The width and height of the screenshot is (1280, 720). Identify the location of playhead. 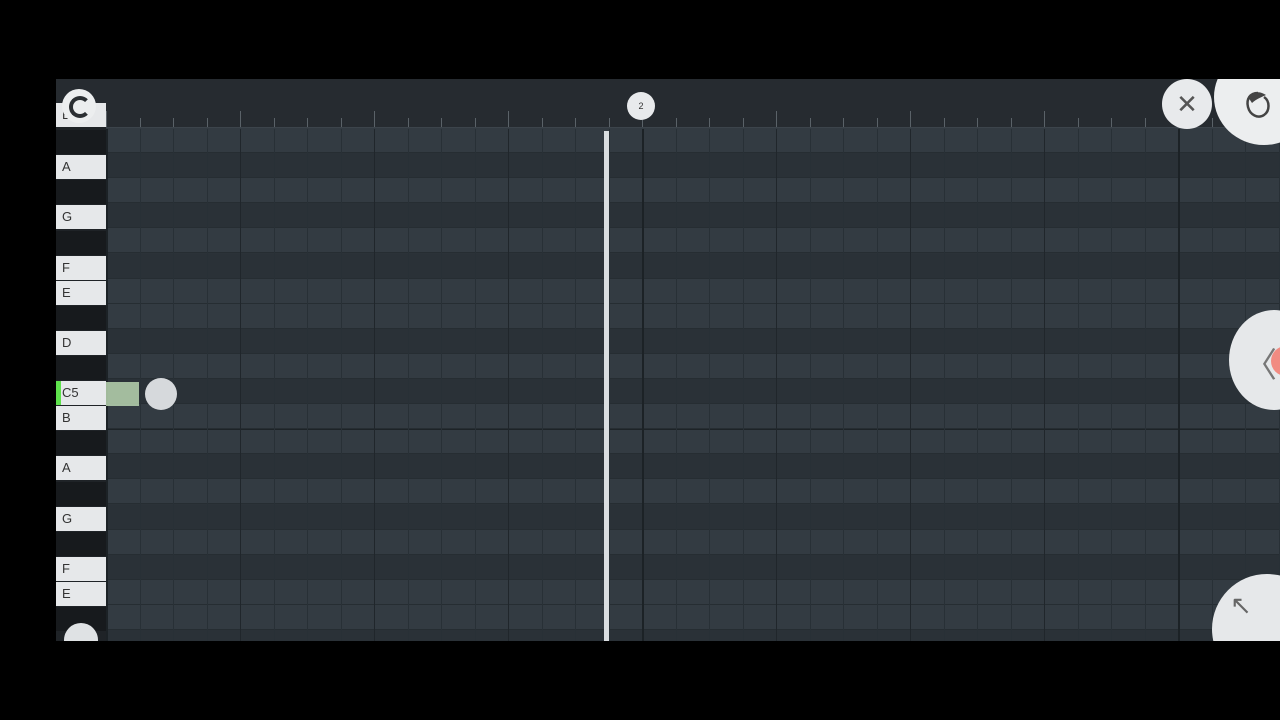
(606, 386).